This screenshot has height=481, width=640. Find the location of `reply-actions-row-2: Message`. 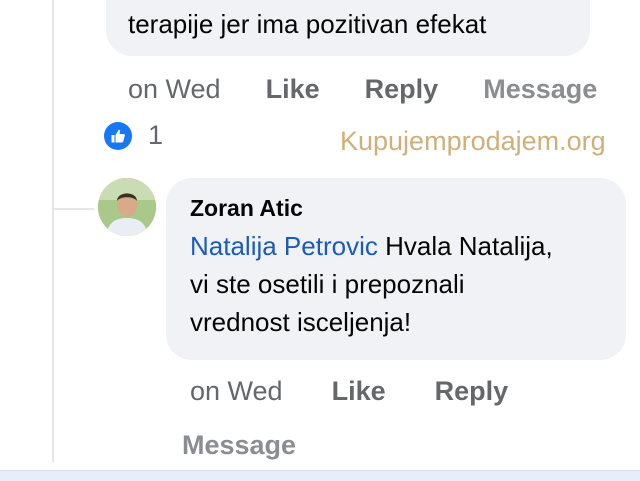

reply-actions-row-2: Message is located at coordinates (239, 445).